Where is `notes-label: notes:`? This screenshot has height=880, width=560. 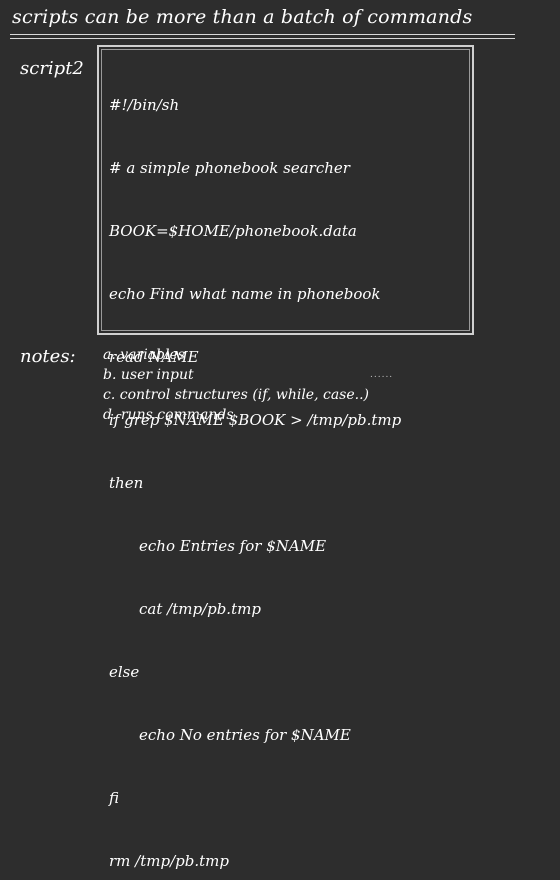
notes-label: notes: is located at coordinates (48, 356).